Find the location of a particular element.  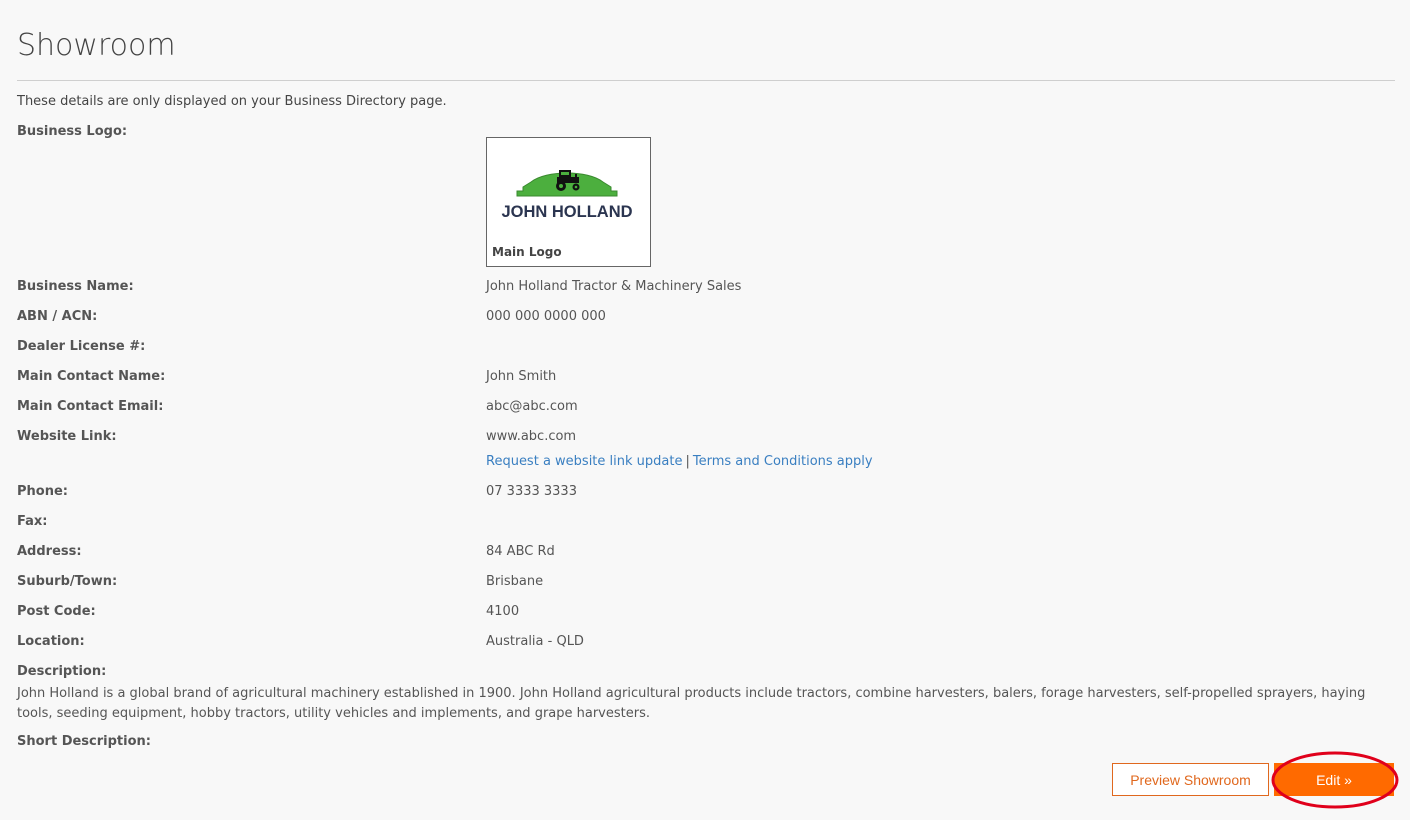

business-logo-card: JOHN HOLLAND Main Logo is located at coordinates (568, 202).